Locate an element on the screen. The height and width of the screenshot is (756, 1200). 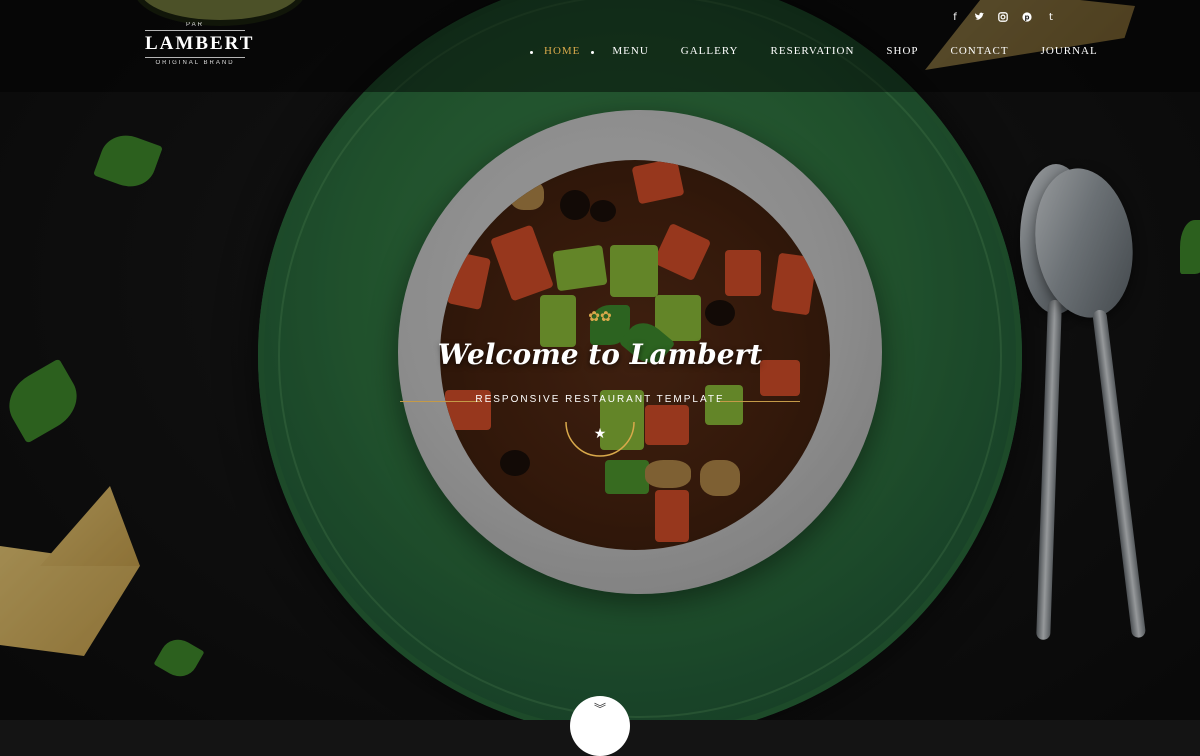
svg-text: p is located at coordinates (1026, 18).